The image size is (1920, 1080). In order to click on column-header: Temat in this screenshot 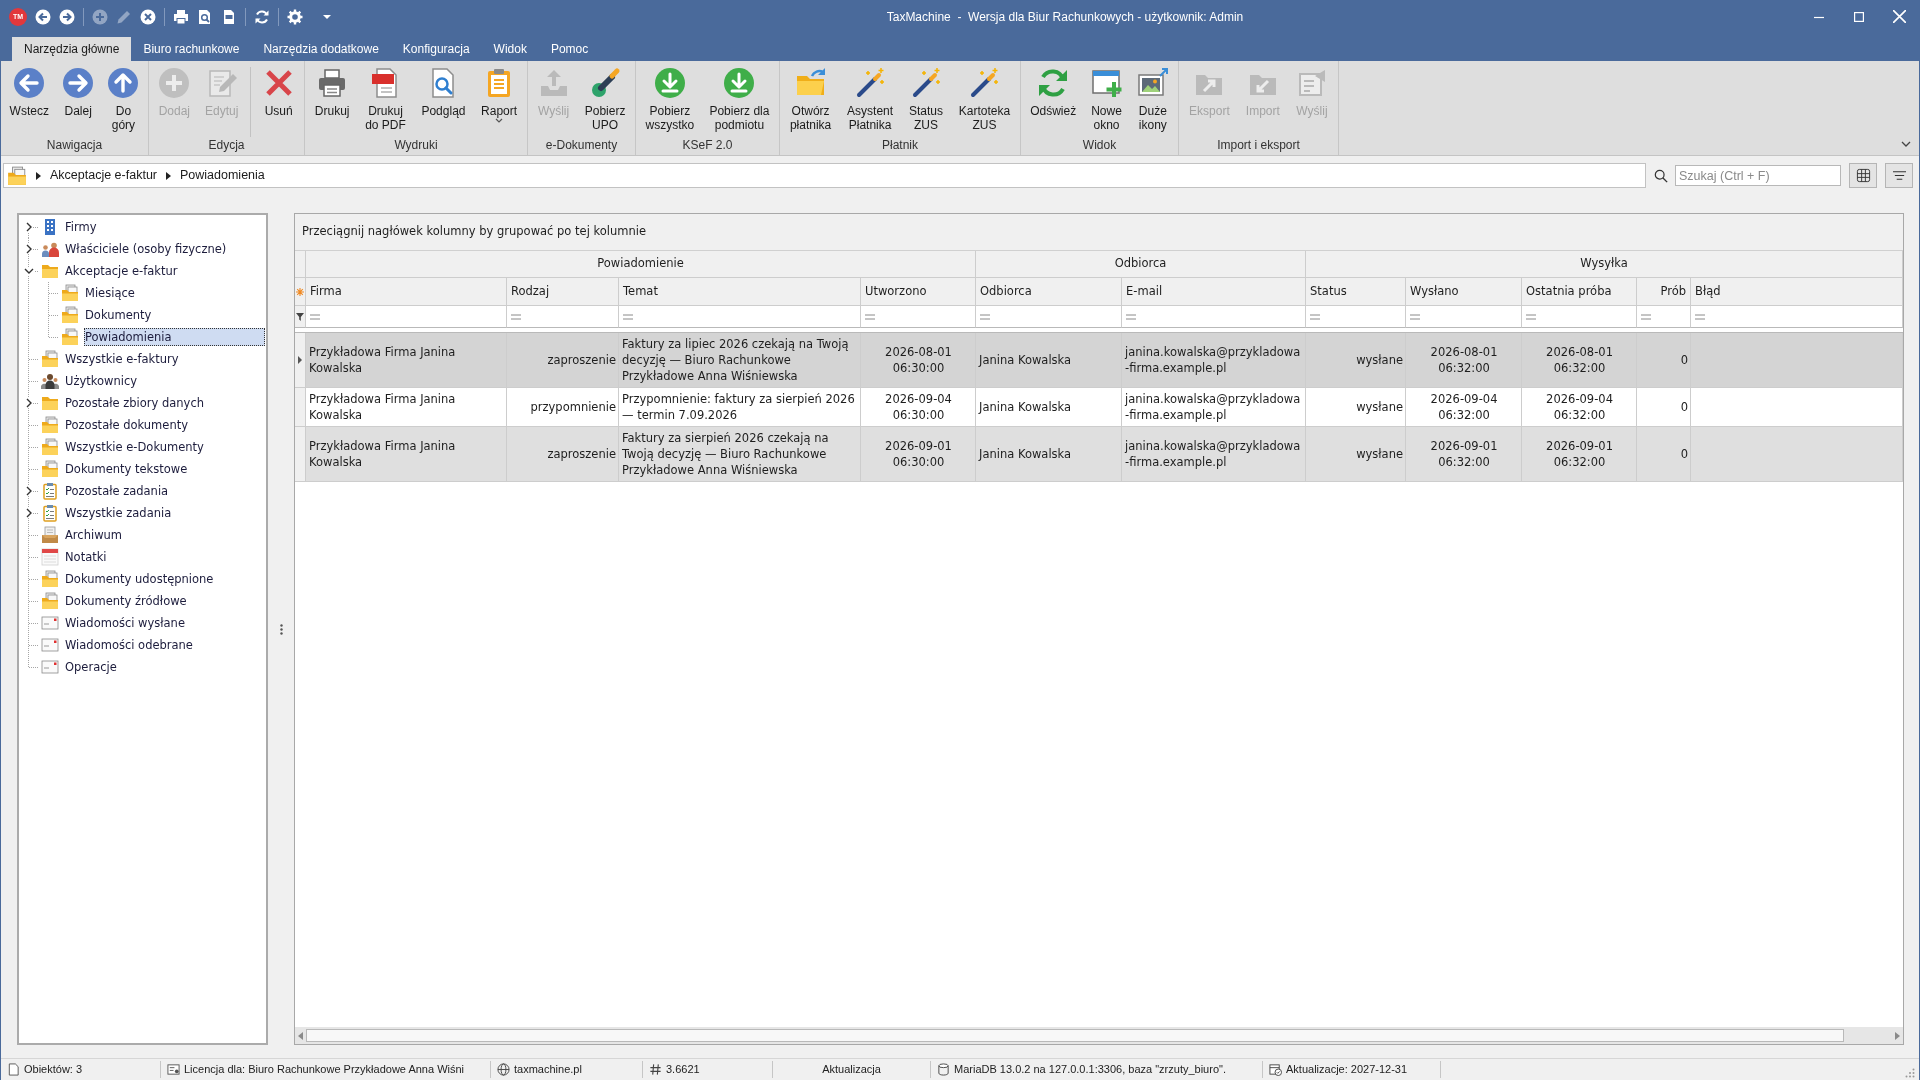, I will do `click(740, 292)`.